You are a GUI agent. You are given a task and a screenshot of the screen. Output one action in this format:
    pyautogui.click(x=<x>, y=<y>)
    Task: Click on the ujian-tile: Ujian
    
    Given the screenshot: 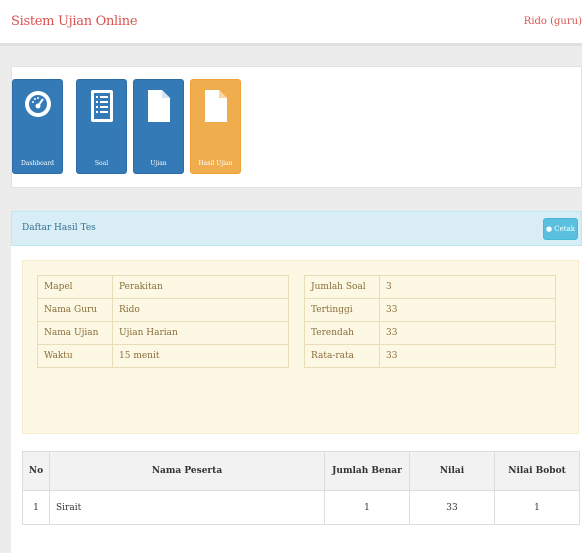 What is the action you would take?
    pyautogui.click(x=158, y=126)
    